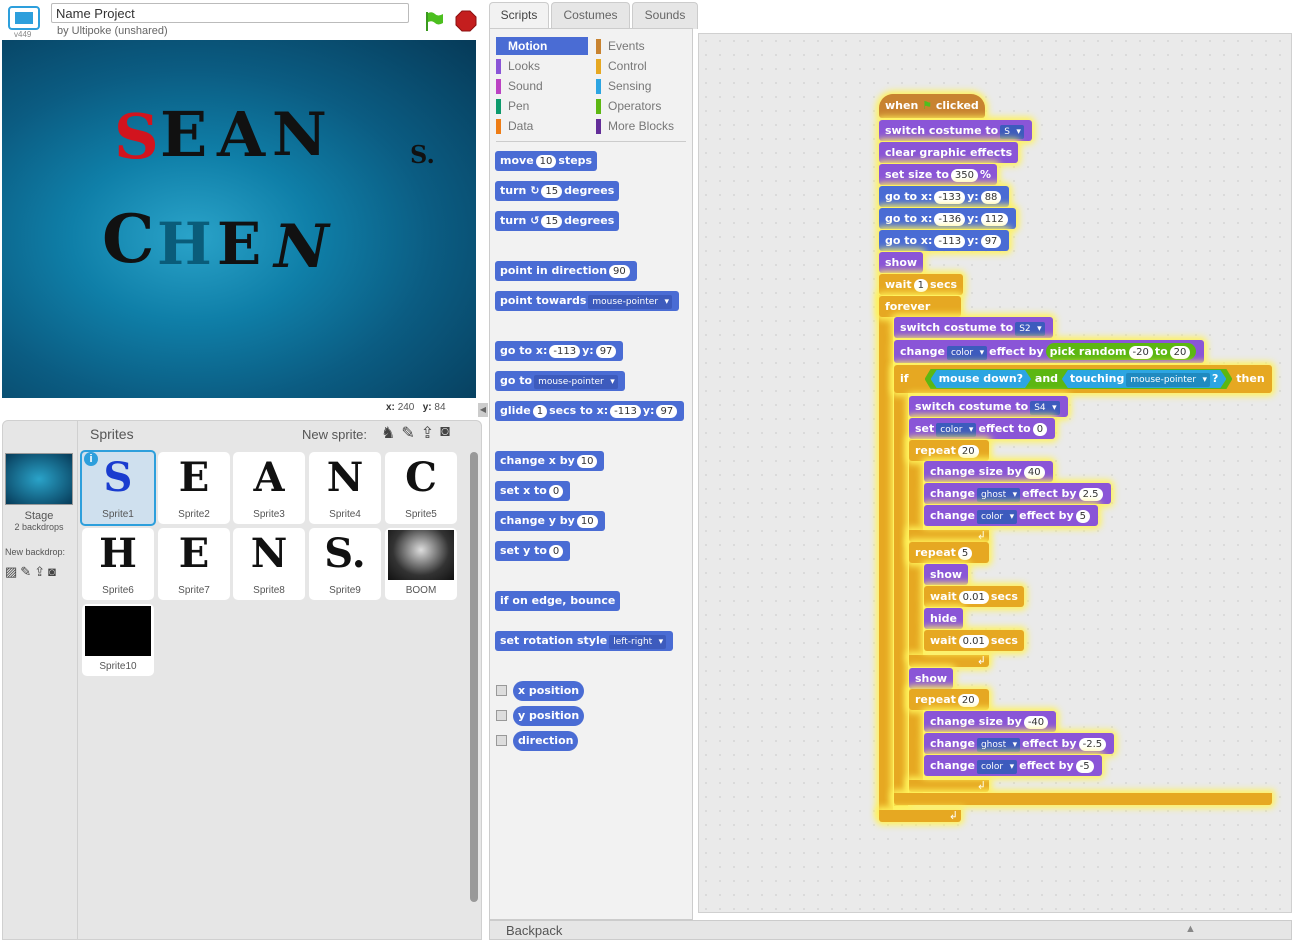  What do you see at coordinates (421, 564) in the screenshot?
I see `sprite-tile: BOOM` at bounding box center [421, 564].